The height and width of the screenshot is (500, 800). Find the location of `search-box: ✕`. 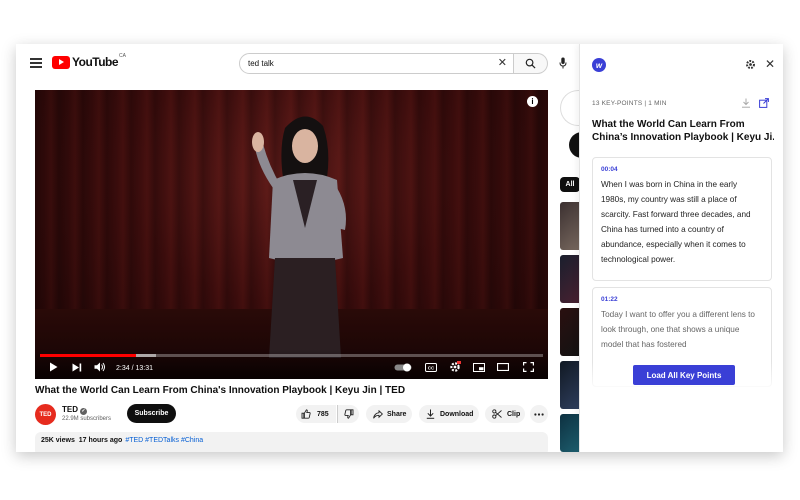

search-box: ✕ is located at coordinates (376, 63).